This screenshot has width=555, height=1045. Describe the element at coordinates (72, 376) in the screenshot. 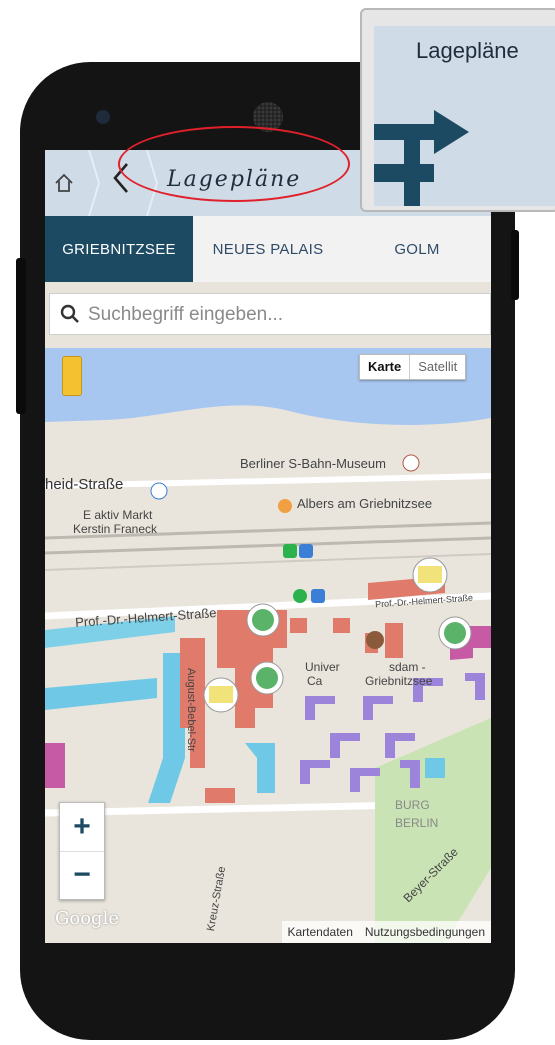

I see `street-view-pegman-icon` at that location.